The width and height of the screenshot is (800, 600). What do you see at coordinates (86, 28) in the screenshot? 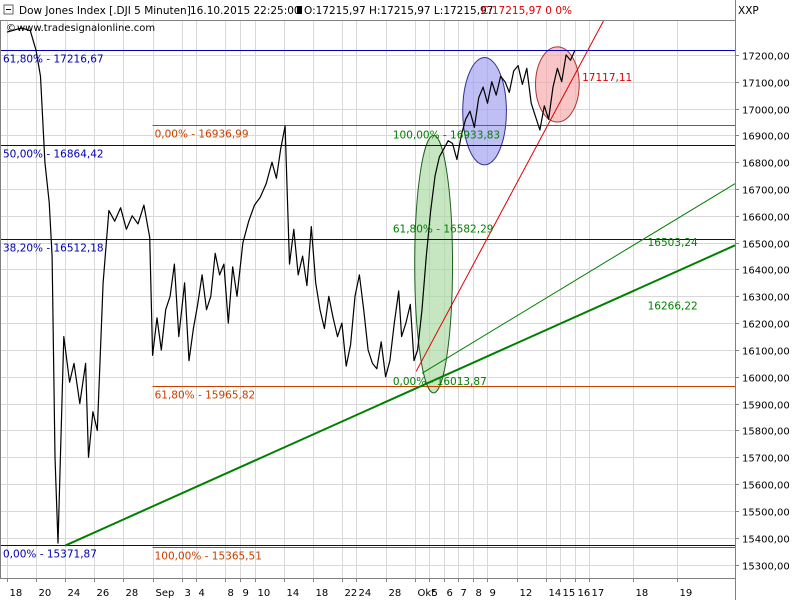
I see `source-label: www.tradesignalonline.com` at bounding box center [86, 28].